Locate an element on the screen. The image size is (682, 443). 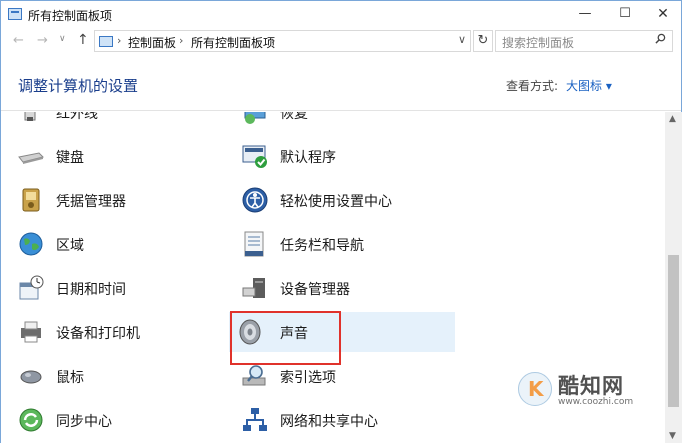
minimize-button: — is located at coordinates (585, 14).